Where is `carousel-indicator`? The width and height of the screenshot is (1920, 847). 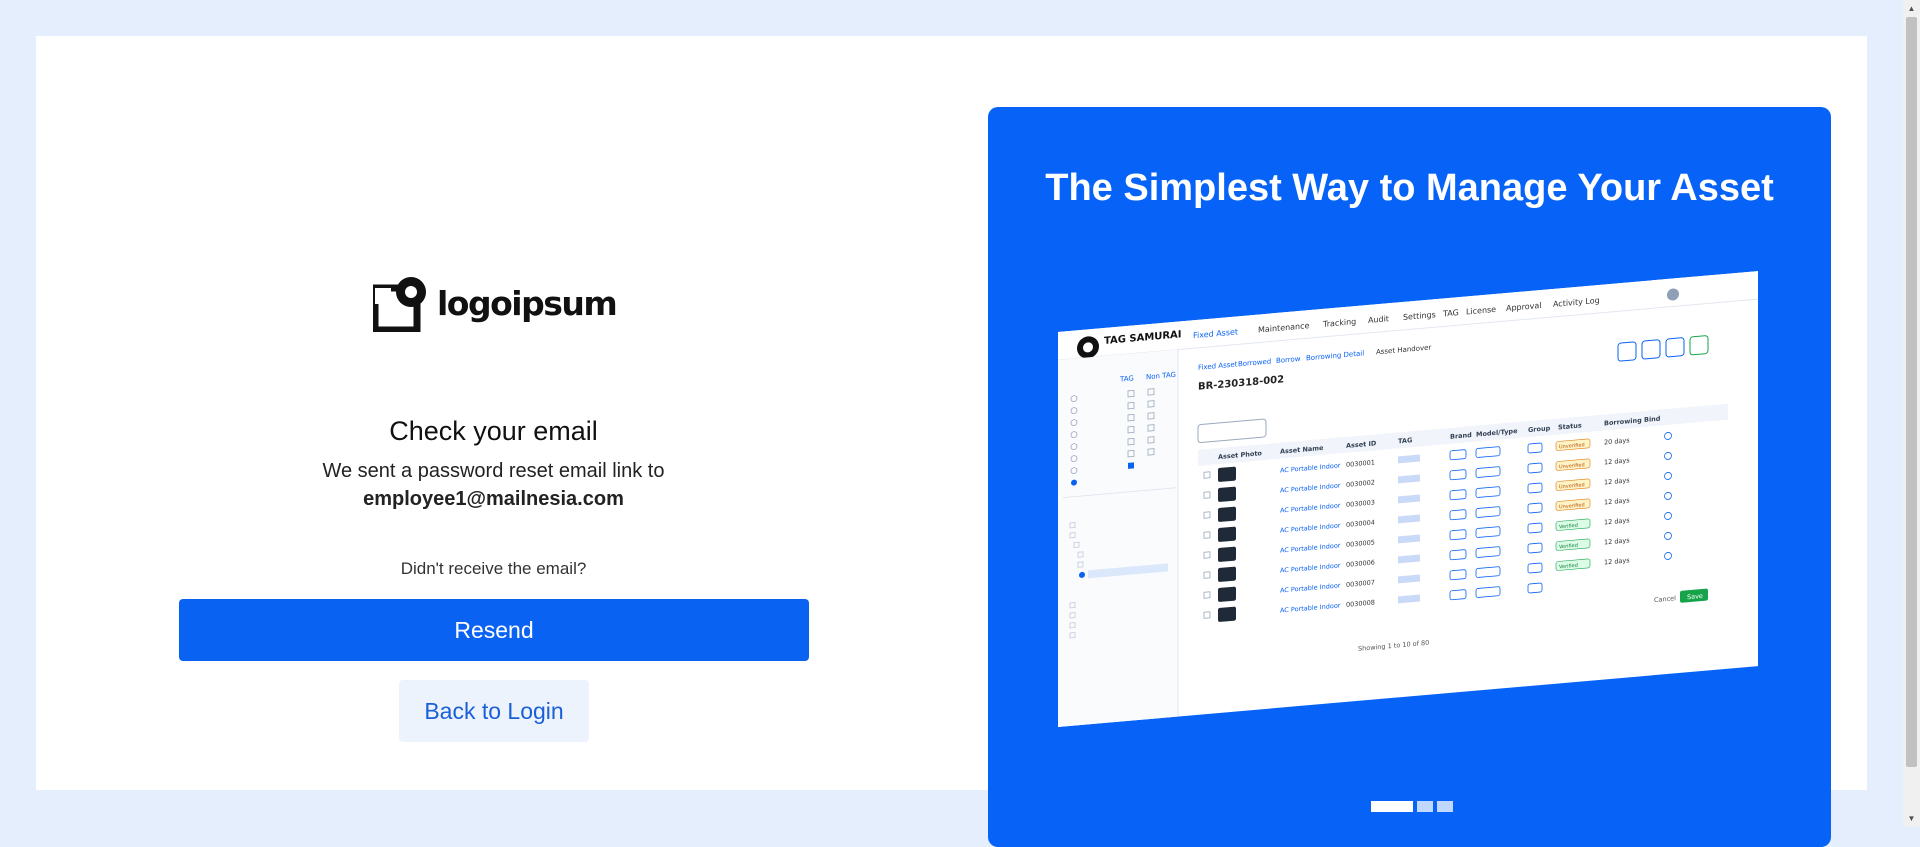
carousel-indicator is located at coordinates (1412, 806).